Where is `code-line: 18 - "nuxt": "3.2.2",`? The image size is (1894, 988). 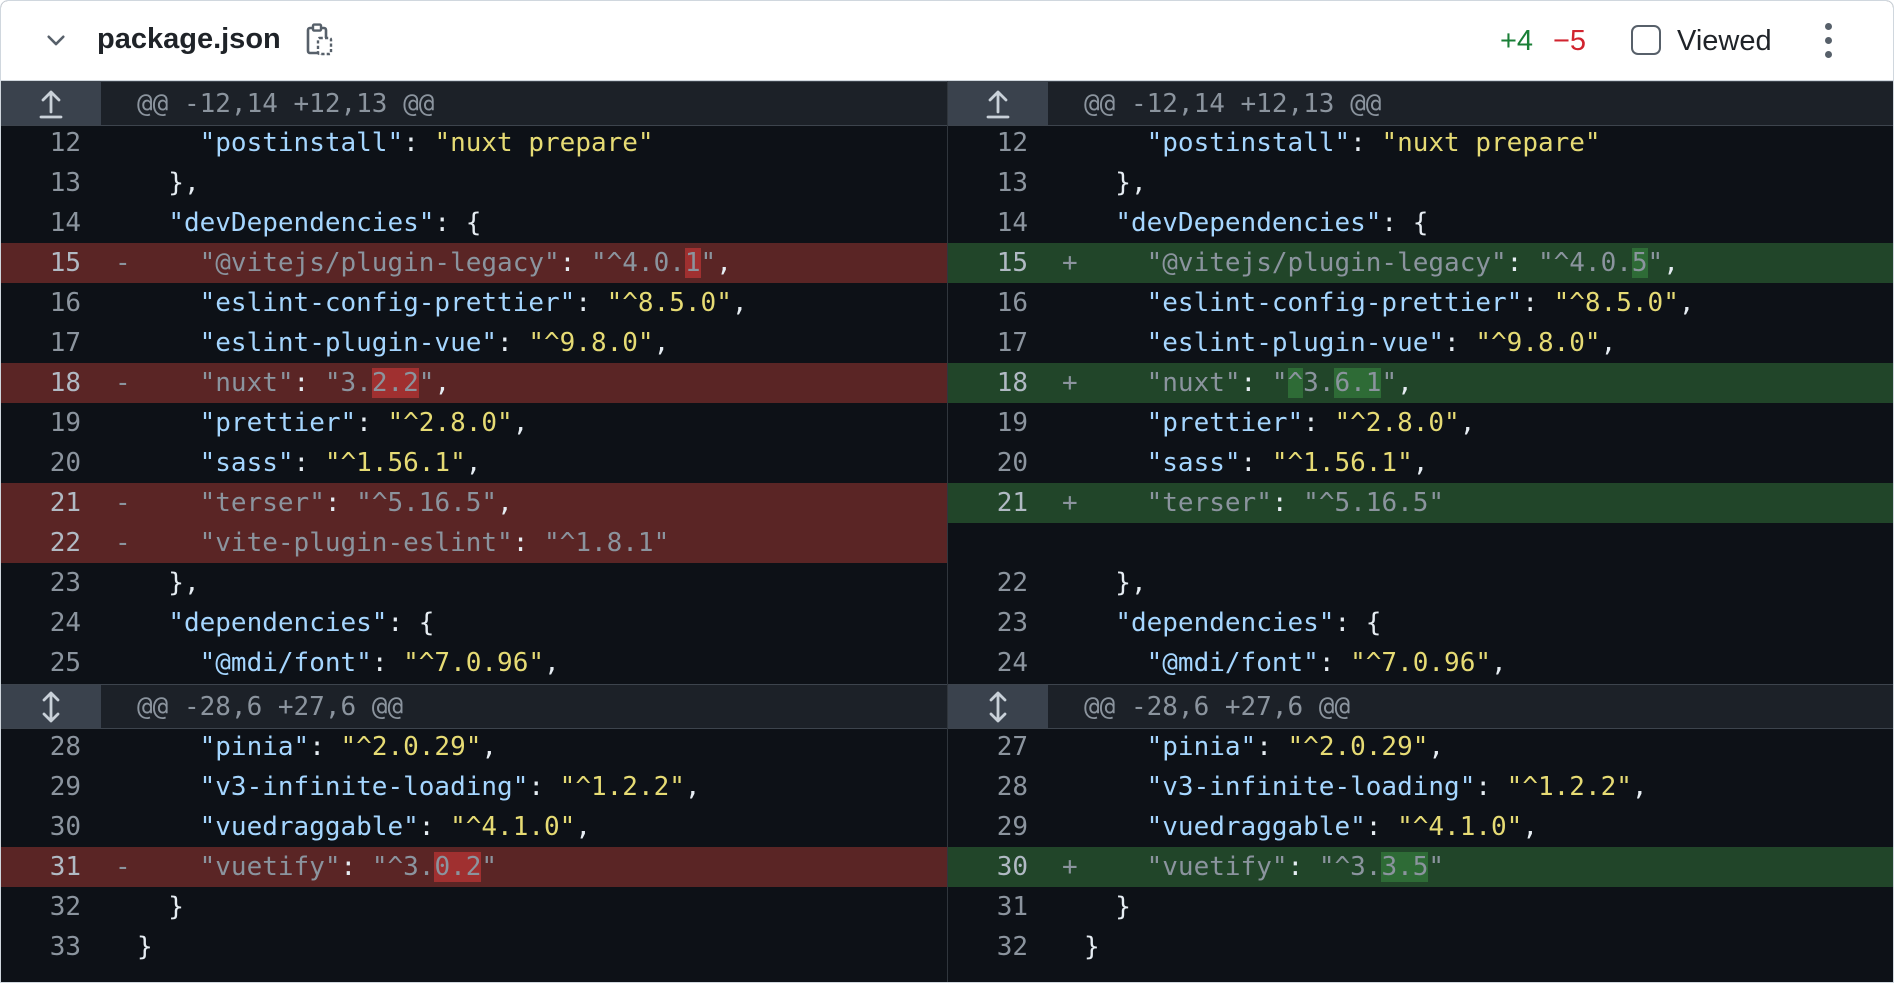
code-line: 18 - "nuxt": "3.2.2", is located at coordinates (474, 383).